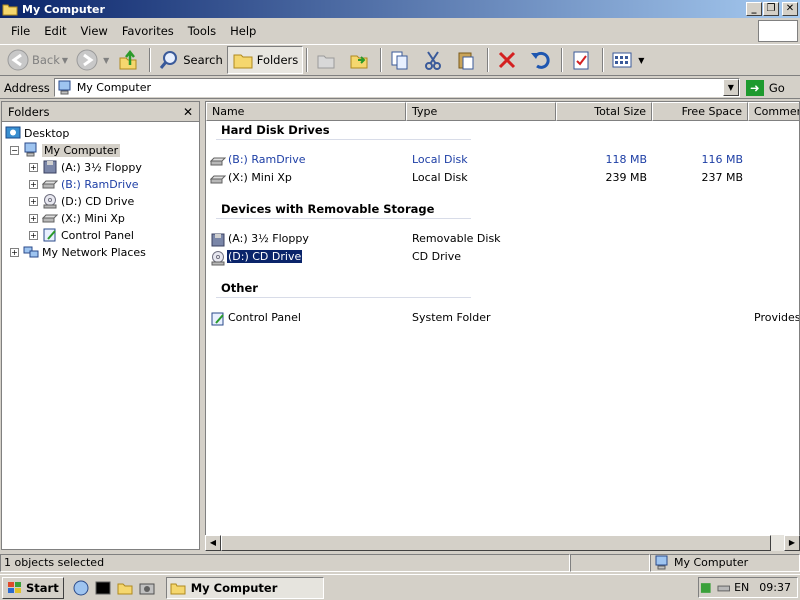  What do you see at coordinates (328, 209) in the screenshot?
I see `group-header: Devices with Removable Storage` at bounding box center [328, 209].